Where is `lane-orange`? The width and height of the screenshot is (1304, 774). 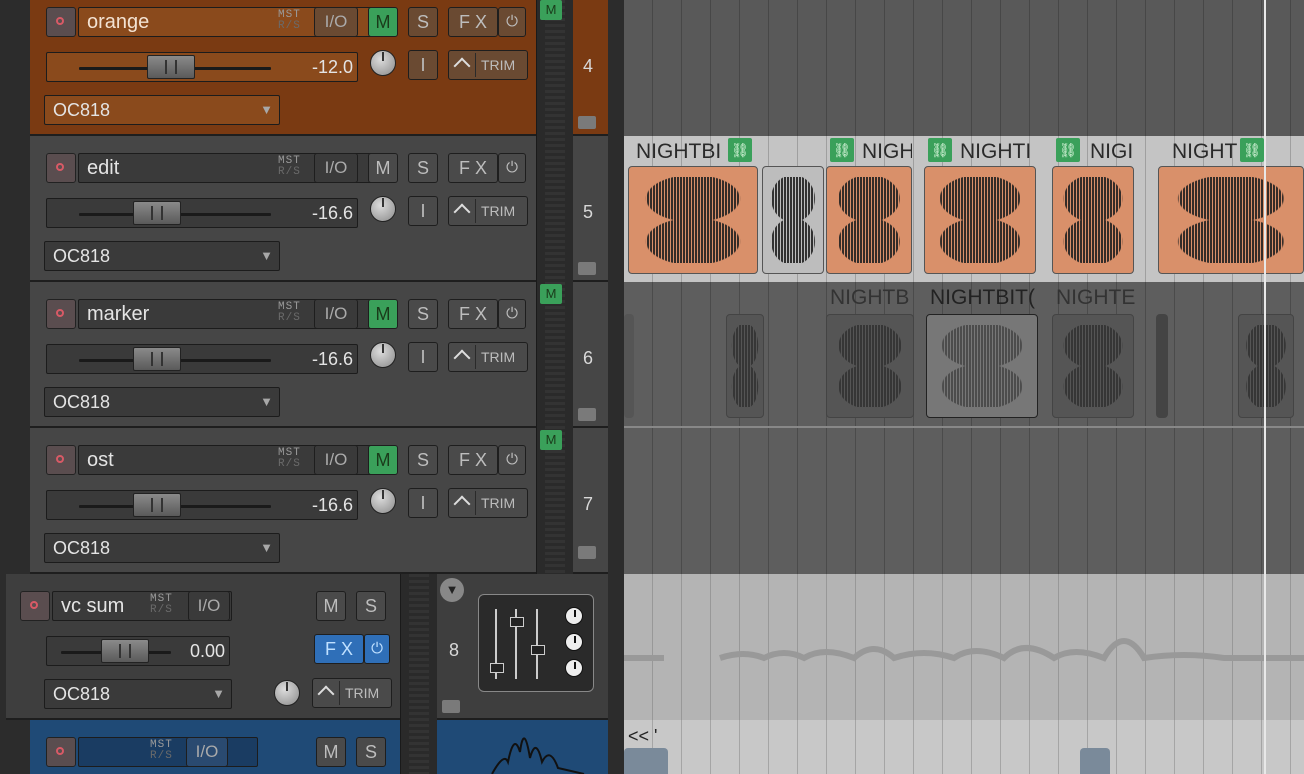
lane-orange is located at coordinates (964, 68).